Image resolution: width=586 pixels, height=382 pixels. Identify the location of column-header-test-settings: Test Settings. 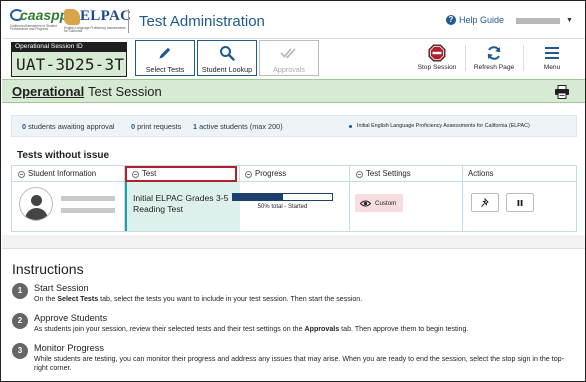
(383, 174).